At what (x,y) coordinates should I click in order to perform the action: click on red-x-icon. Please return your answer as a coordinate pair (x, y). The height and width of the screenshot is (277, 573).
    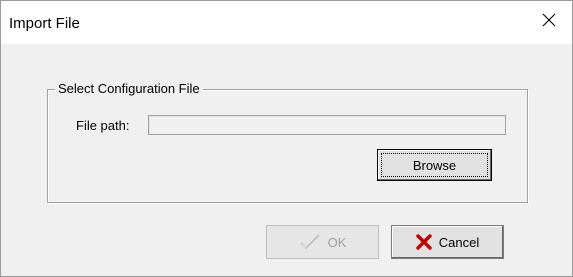
    Looking at the image, I should click on (424, 242).